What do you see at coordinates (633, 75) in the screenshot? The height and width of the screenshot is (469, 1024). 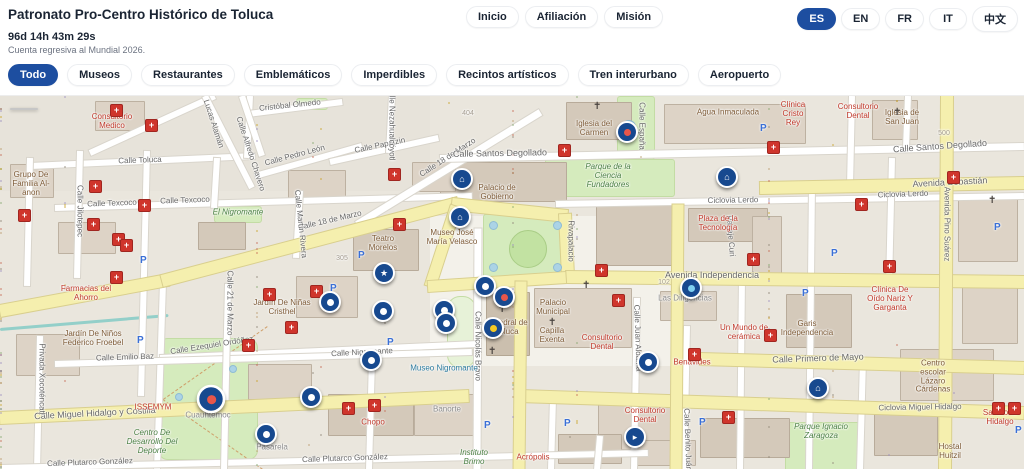 I see `filter-tren-interurbano: Tren interurbano` at bounding box center [633, 75].